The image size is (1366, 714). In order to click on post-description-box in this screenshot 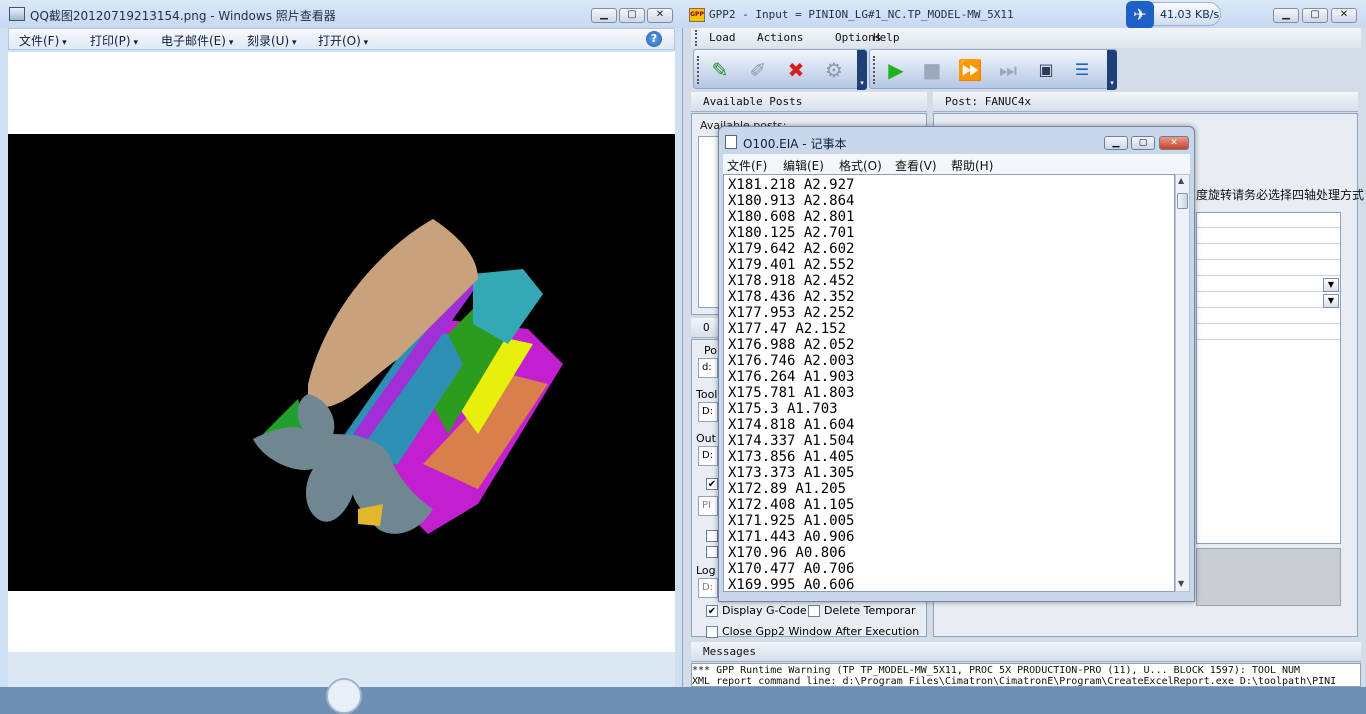, I will do `click(1268, 577)`.